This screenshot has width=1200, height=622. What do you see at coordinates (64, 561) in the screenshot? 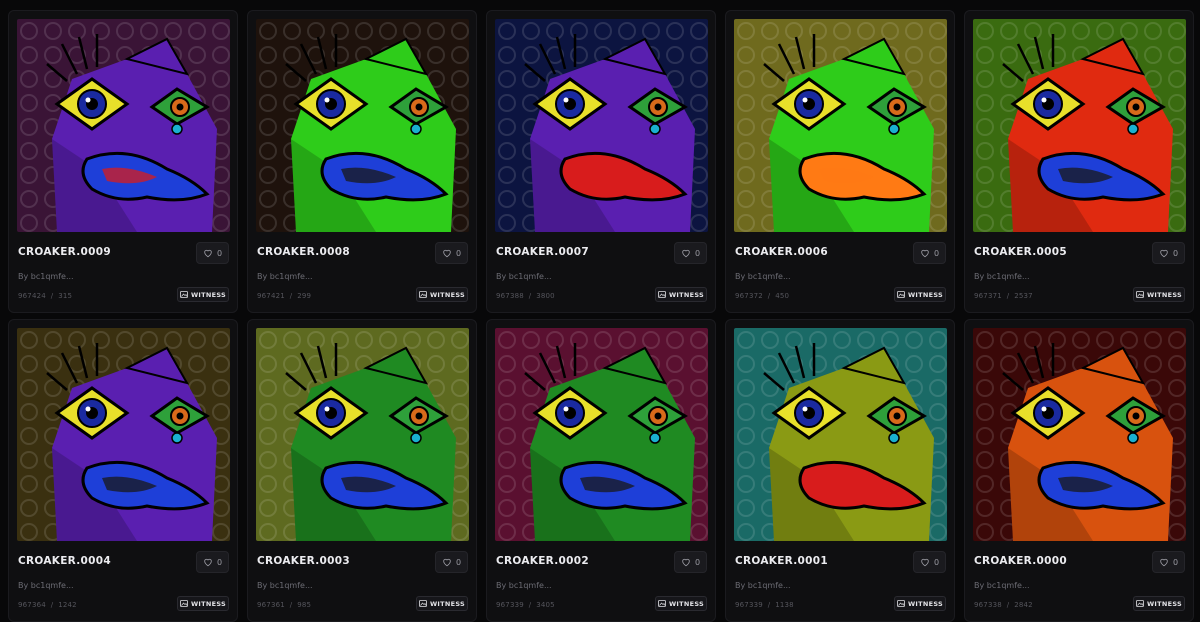
I see `card-title: CROAKER.0004` at bounding box center [64, 561].